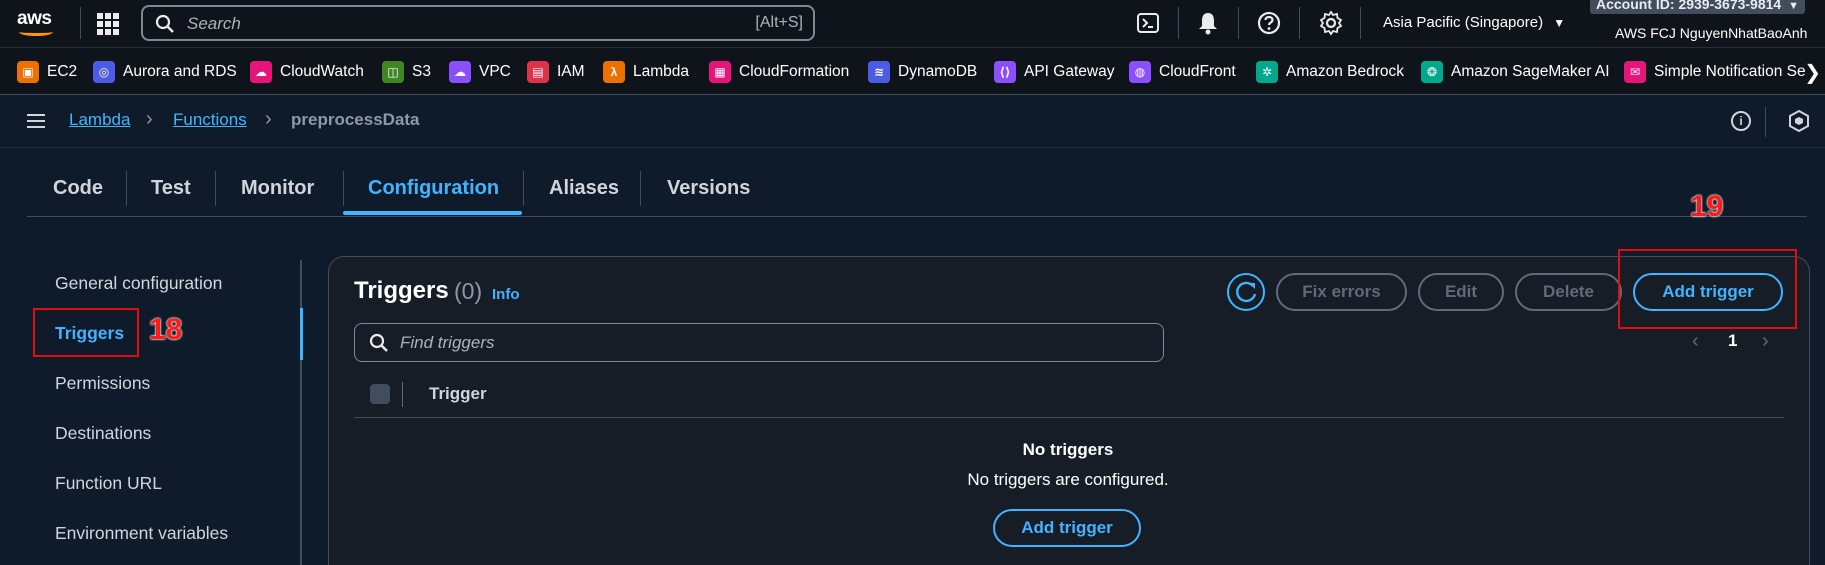 Image resolution: width=1825 pixels, height=565 pixels. I want to click on empty-state-title: No triggers, so click(1068, 449).